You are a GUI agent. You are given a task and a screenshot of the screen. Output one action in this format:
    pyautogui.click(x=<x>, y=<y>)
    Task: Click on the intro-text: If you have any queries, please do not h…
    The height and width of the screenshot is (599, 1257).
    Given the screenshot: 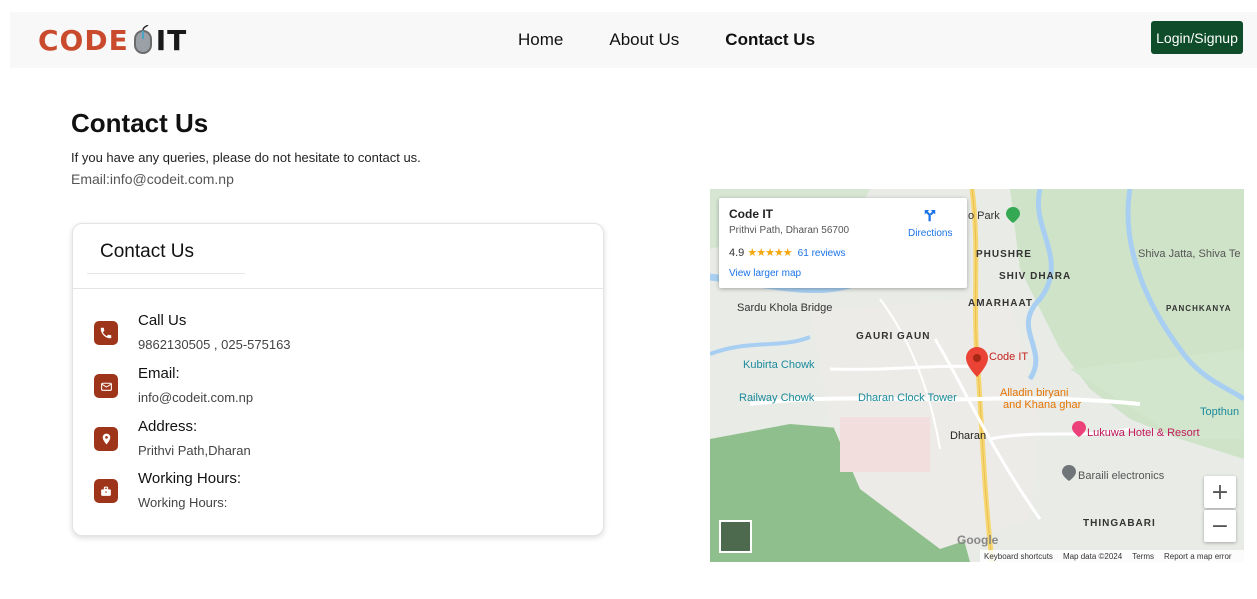 What is the action you would take?
    pyautogui.click(x=246, y=157)
    